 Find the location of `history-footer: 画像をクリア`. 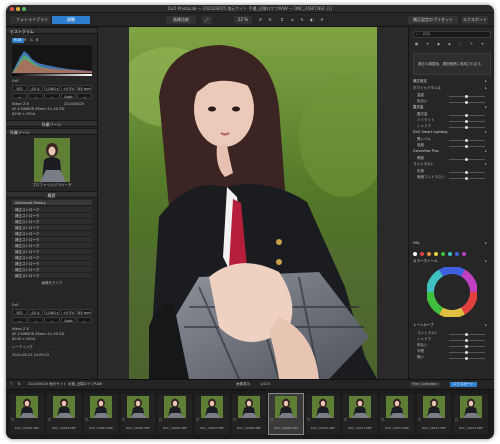

history-footer: 画像をクリア is located at coordinates (51, 283).